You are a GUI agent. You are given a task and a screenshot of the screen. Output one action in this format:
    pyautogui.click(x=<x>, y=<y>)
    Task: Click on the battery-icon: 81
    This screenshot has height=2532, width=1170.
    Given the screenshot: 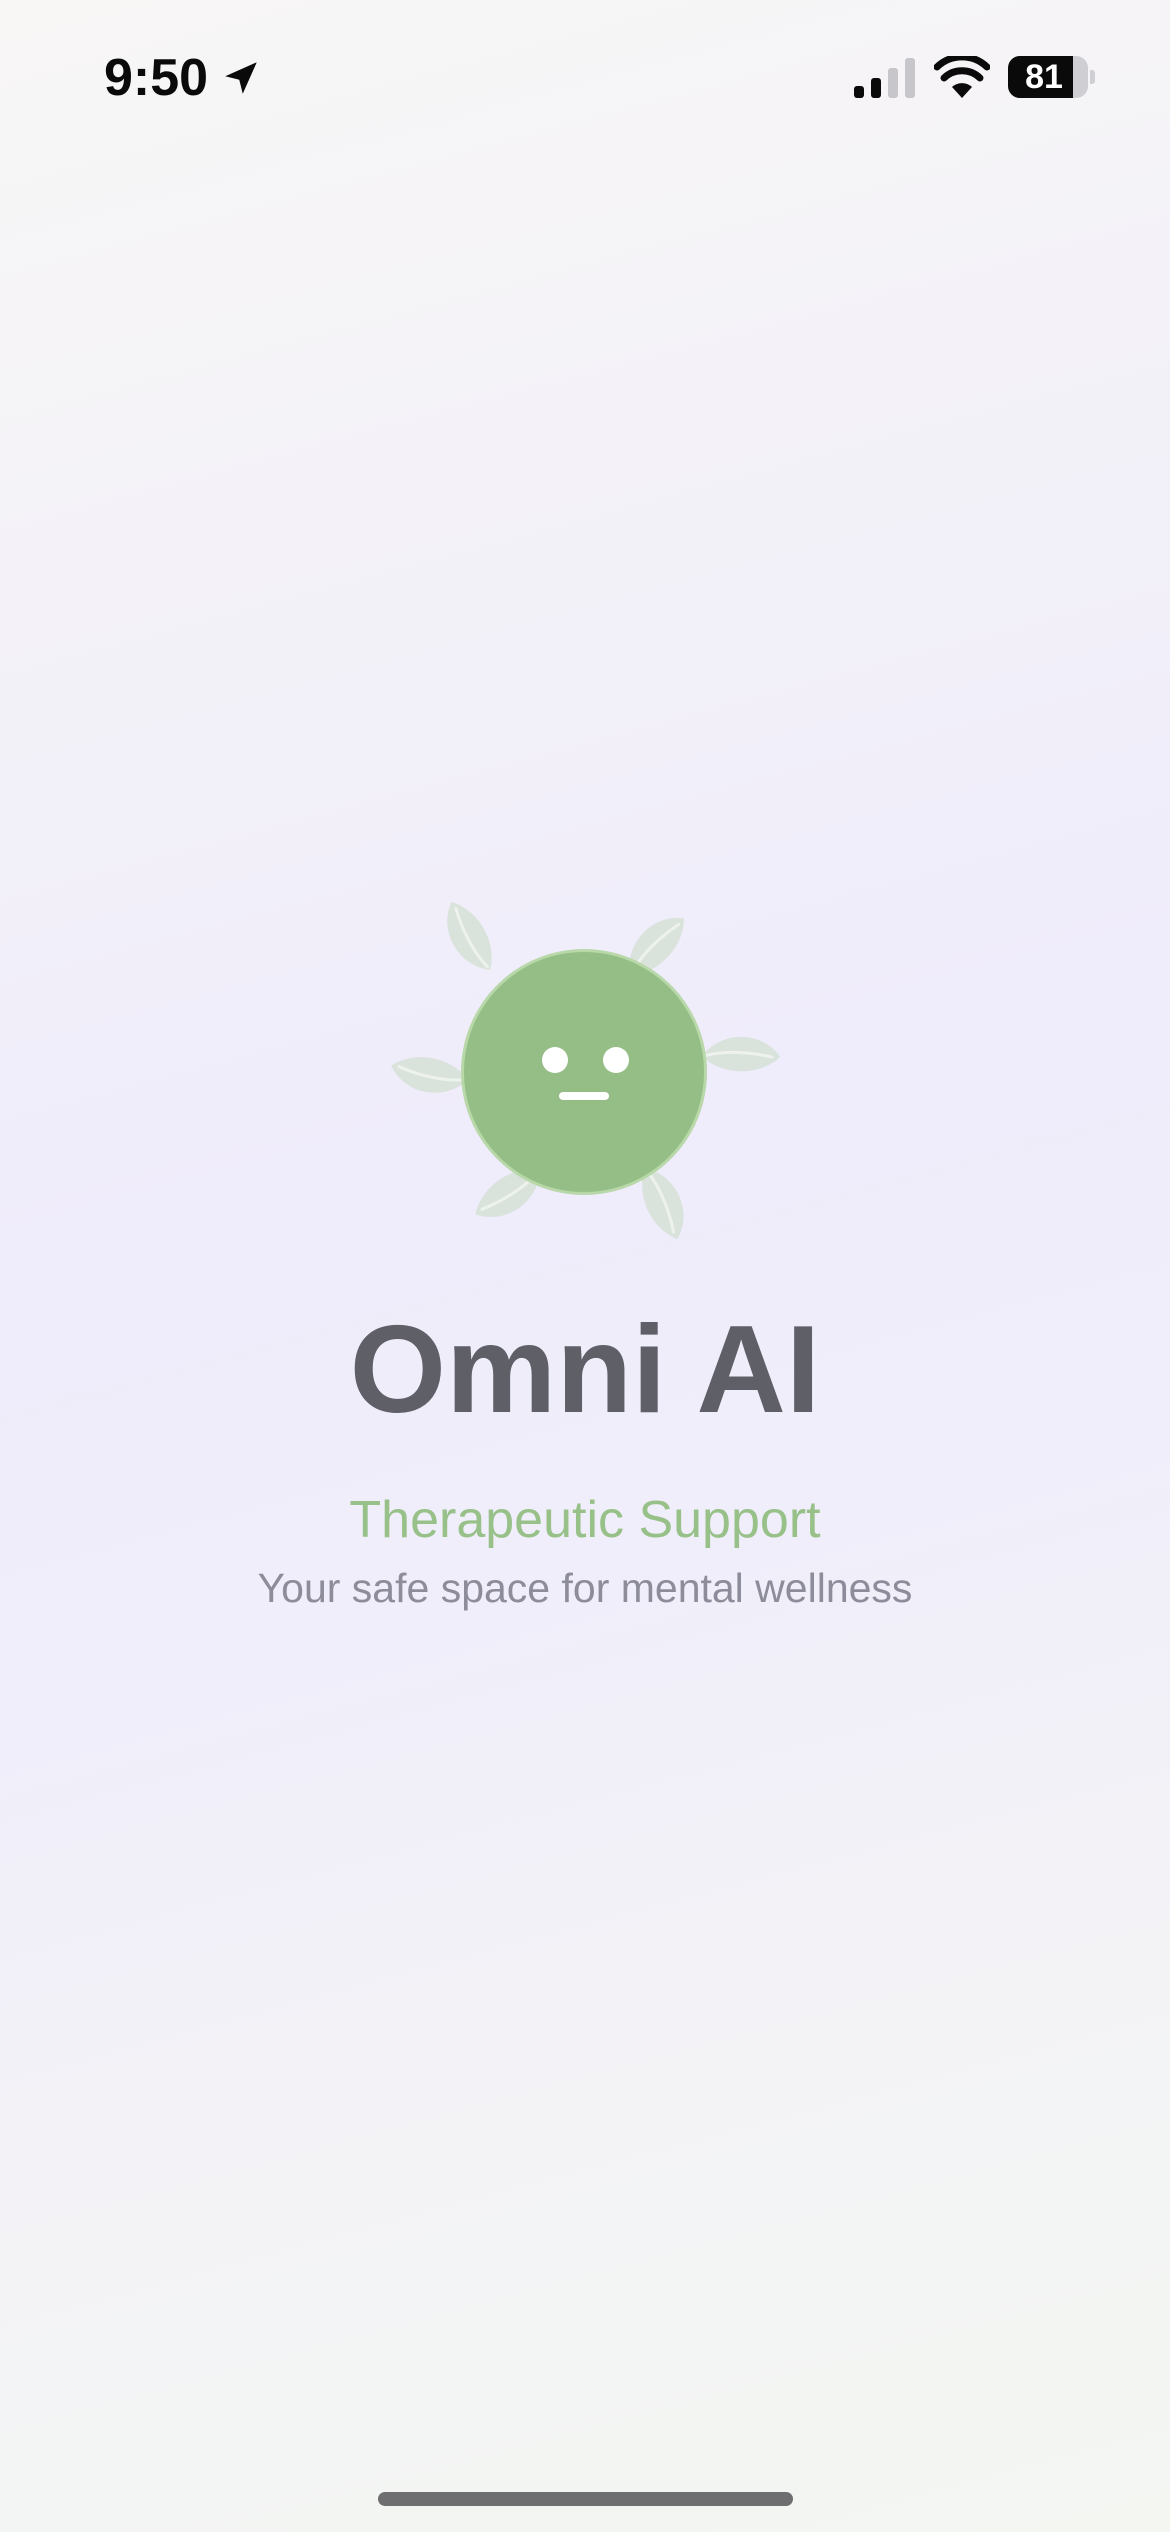 What is the action you would take?
    pyautogui.click(x=1051, y=77)
    